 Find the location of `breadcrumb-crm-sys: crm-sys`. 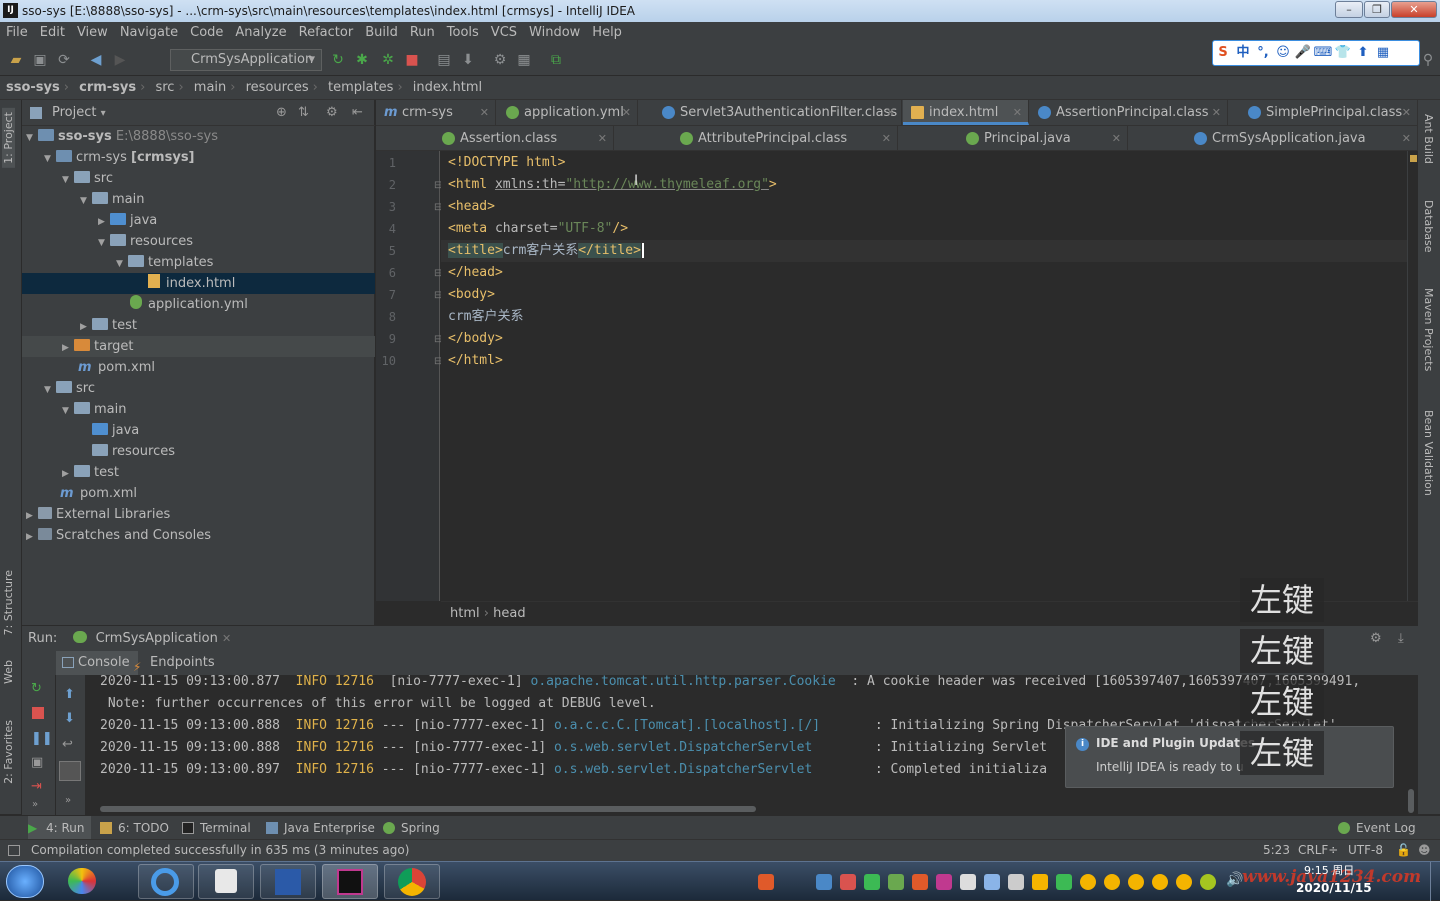

breadcrumb-crm-sys: crm-sys is located at coordinates (106, 88).